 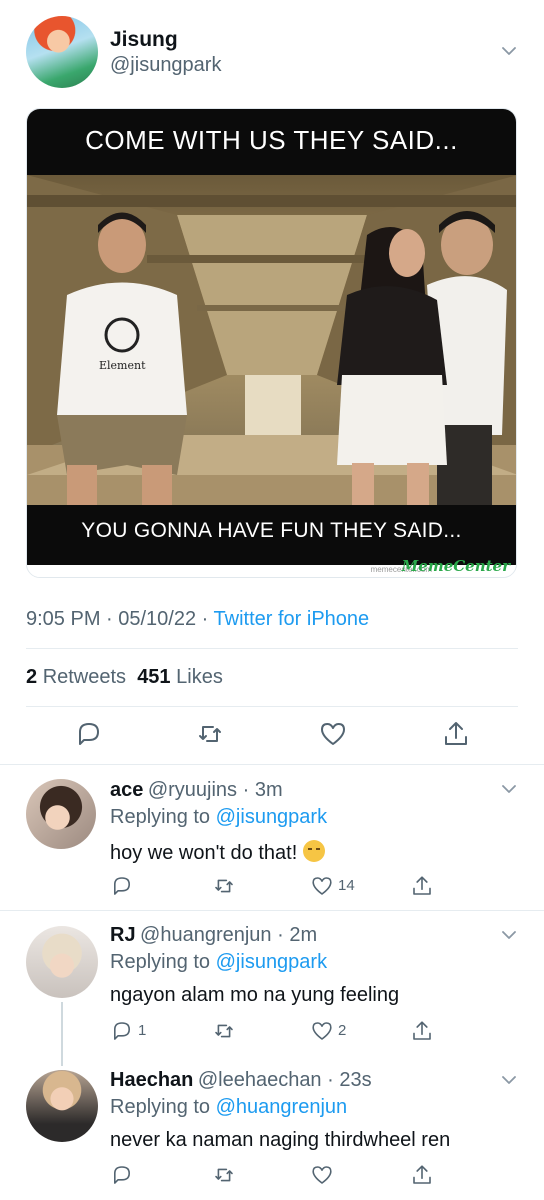 I want to click on reply-header: ace @ryuujins · 3m, so click(x=196, y=790).